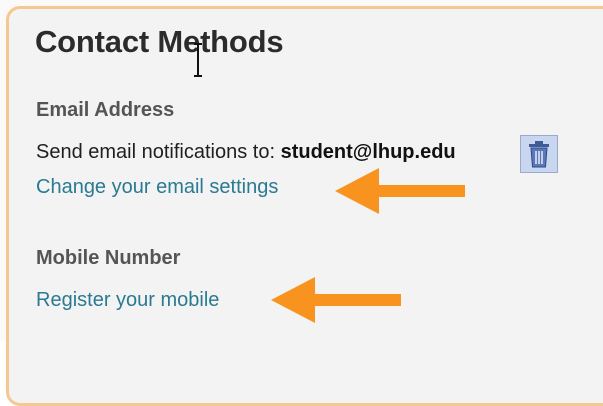  I want to click on trash-icon, so click(539, 154).